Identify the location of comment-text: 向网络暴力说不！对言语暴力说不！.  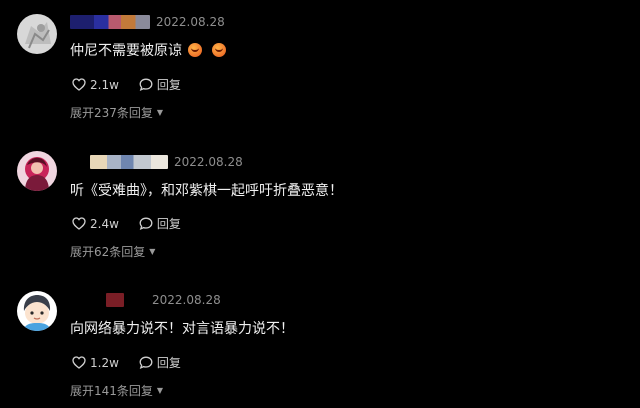
(182, 329).